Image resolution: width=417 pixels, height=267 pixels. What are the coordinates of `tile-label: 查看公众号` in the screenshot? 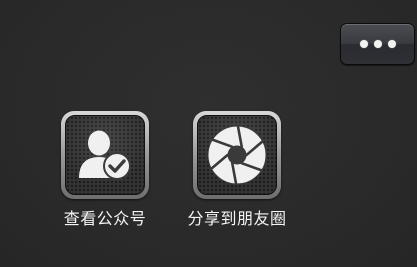 It's located at (105, 218).